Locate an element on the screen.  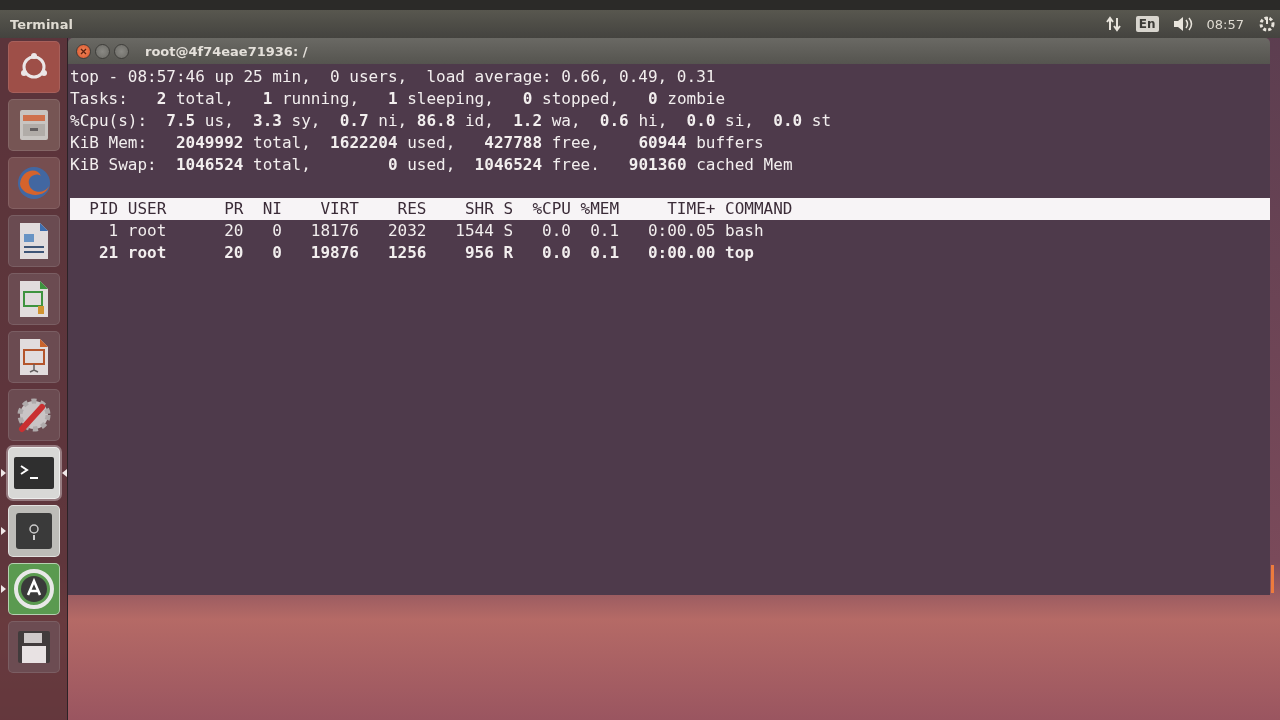
minimize-button is located at coordinates (102, 51).